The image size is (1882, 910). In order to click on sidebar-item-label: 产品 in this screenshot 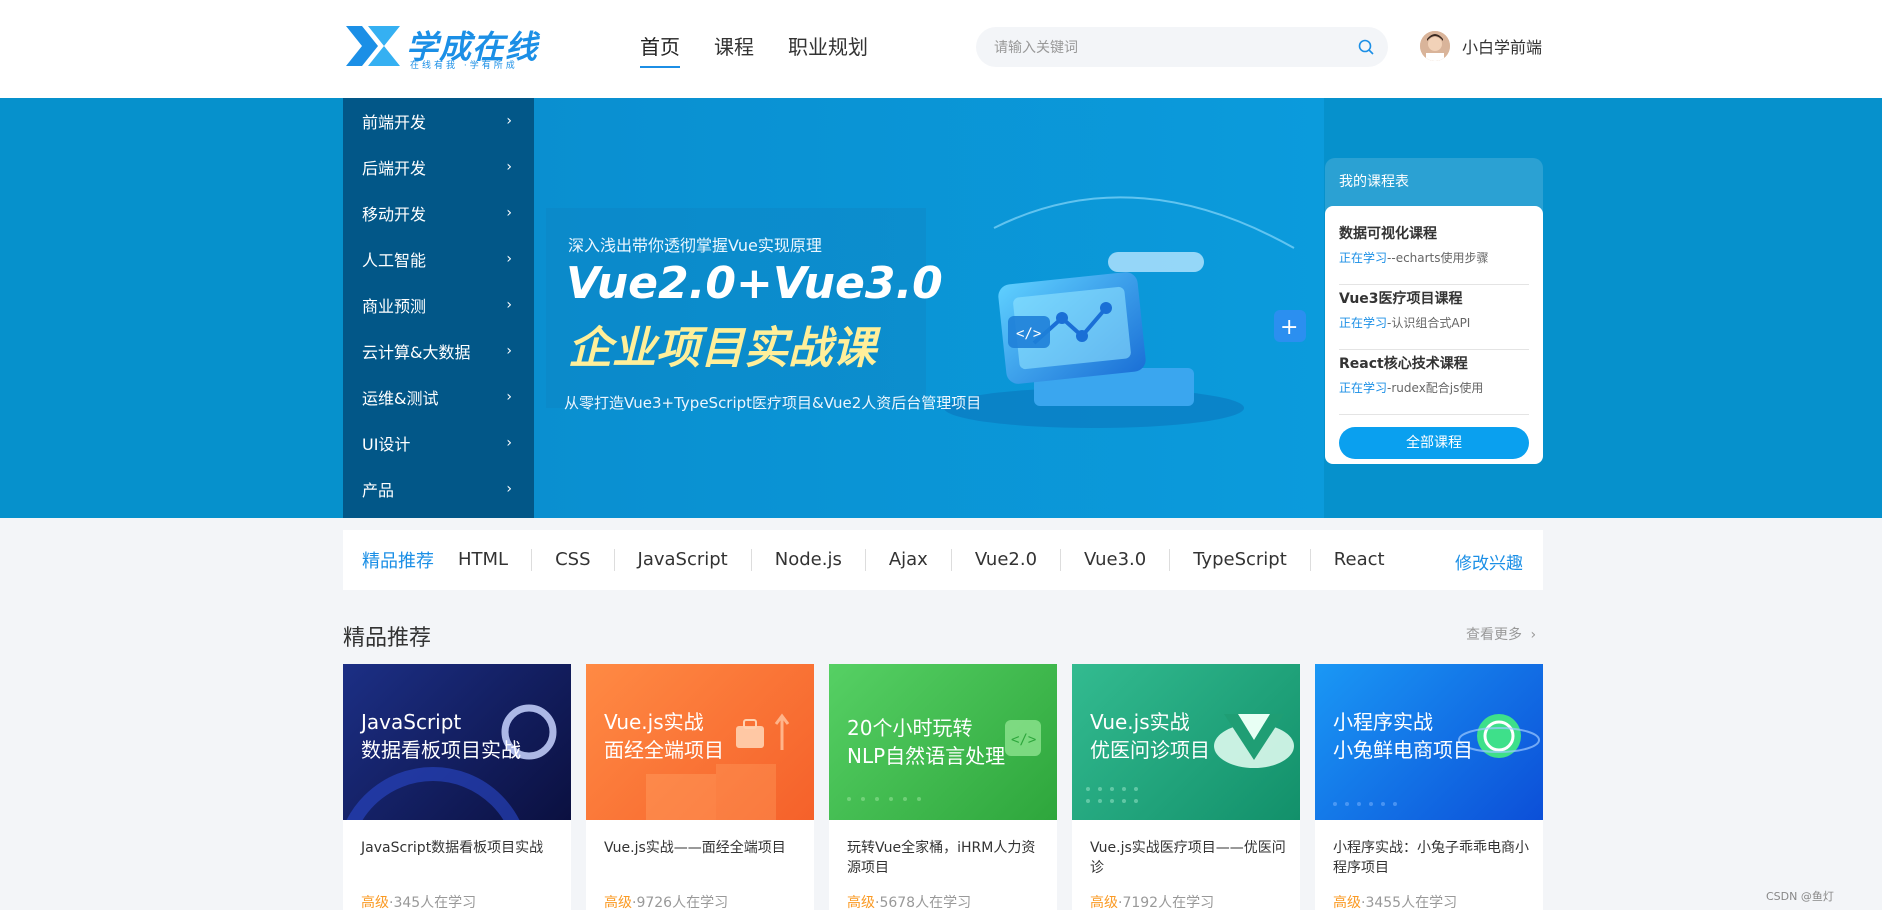, I will do `click(378, 490)`.